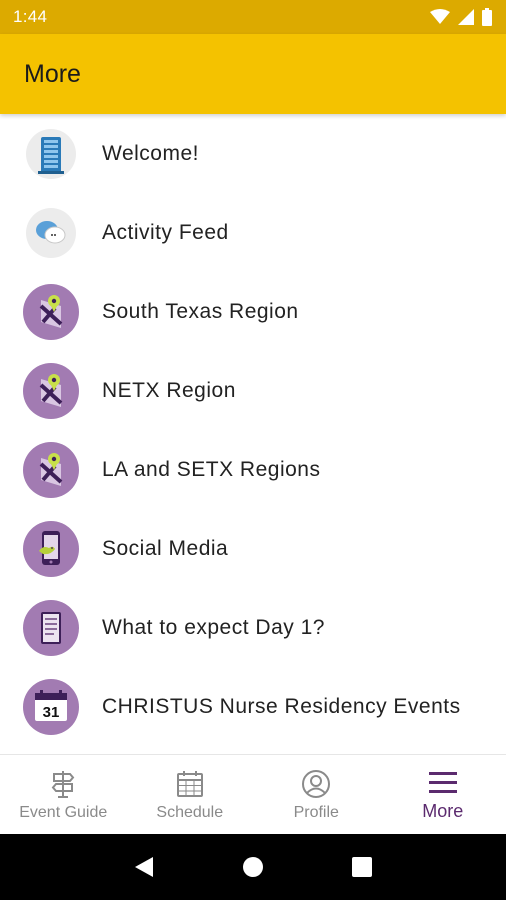  I want to click on building-icon, so click(51, 153).